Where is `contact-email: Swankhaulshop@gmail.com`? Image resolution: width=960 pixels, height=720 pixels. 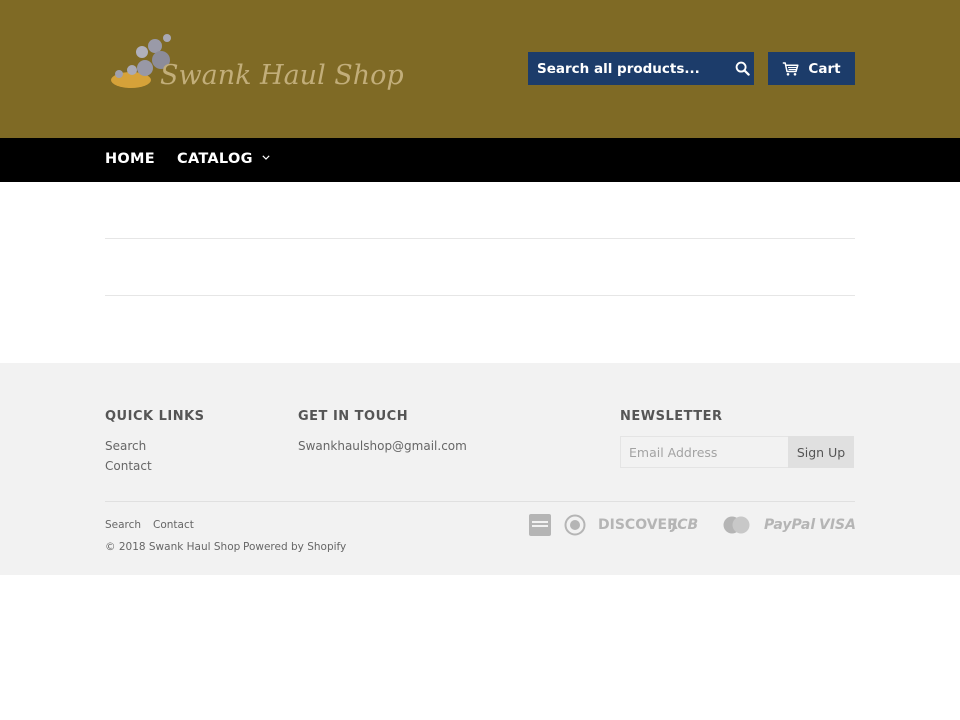 contact-email: Swankhaulshop@gmail.com is located at coordinates (382, 446).